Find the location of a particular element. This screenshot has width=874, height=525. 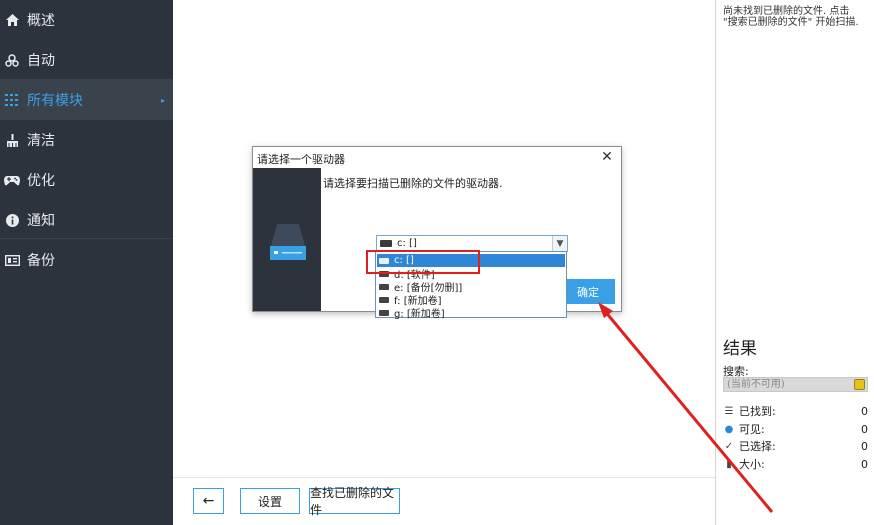

sidebar-item-all-modules: 所有模块 ▸ is located at coordinates (86, 100).